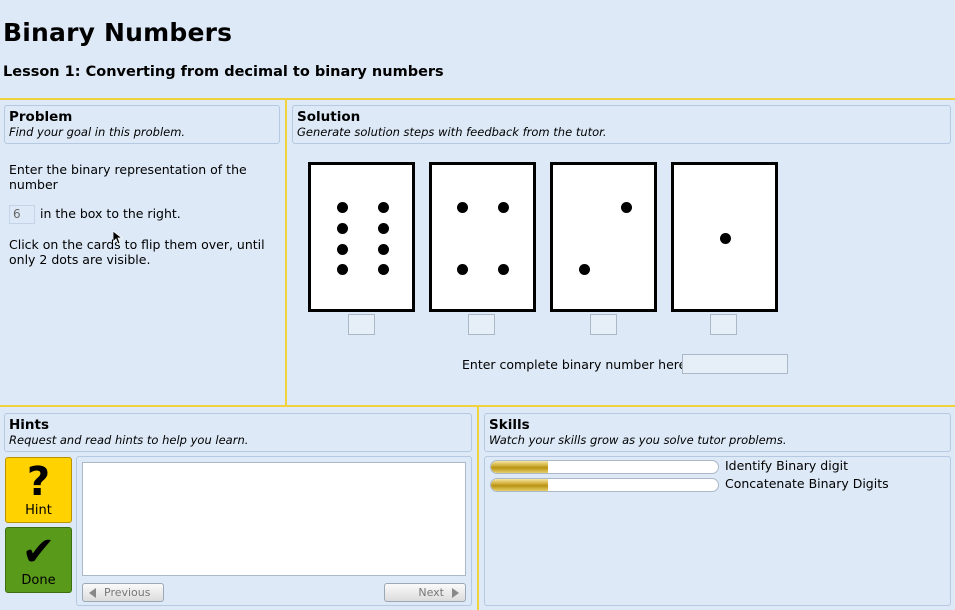 This screenshot has width=955, height=610. What do you see at coordinates (431, 592) in the screenshot?
I see `next-hint-label: Next` at bounding box center [431, 592].